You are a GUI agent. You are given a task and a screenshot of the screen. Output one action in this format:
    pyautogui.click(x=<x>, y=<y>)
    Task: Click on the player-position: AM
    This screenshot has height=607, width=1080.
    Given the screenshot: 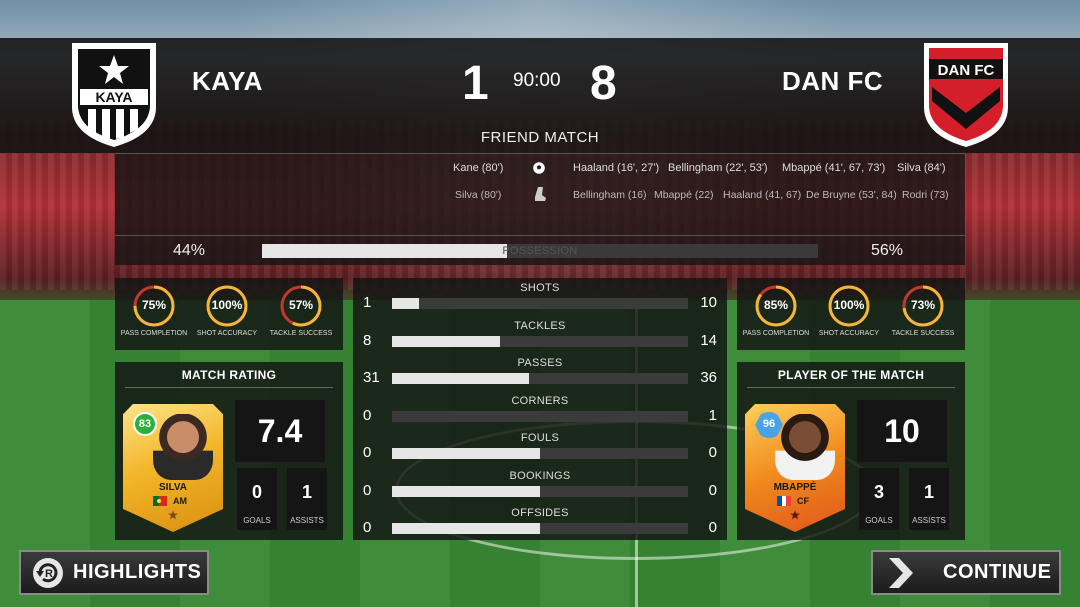 What is the action you would take?
    pyautogui.click(x=180, y=501)
    